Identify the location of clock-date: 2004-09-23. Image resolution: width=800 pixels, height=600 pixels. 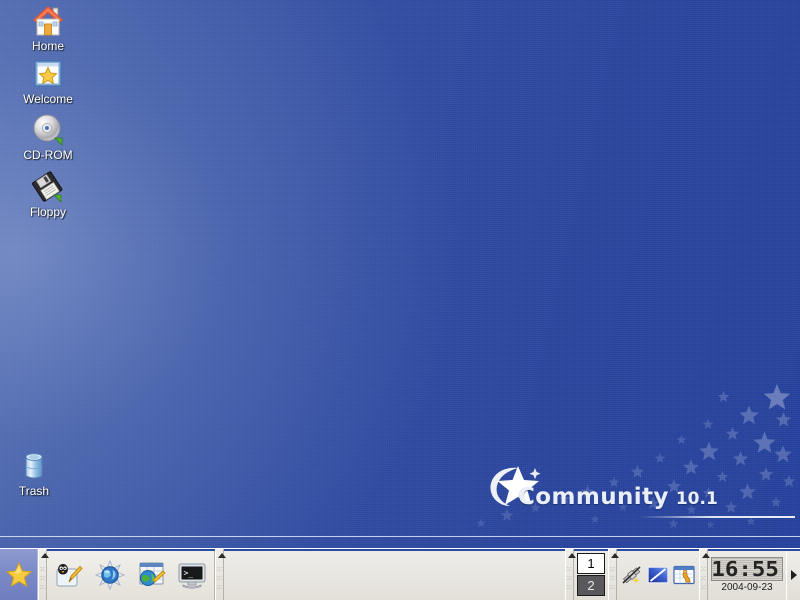
(747, 587).